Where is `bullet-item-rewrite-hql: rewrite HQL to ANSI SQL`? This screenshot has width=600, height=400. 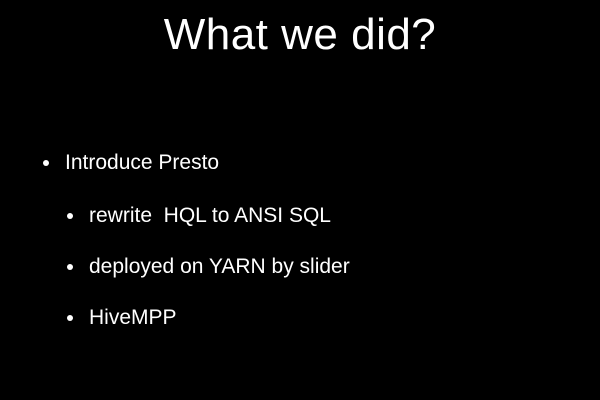 bullet-item-rewrite-hql: rewrite HQL to ANSI SQL is located at coordinates (199, 216).